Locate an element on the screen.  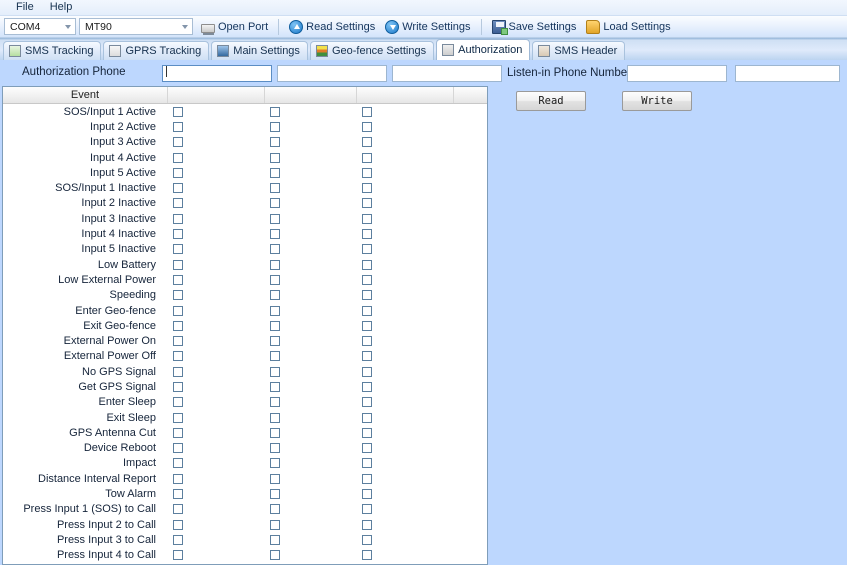
tab-geofence-settings: Geo-fence Settings is located at coordinates (372, 50).